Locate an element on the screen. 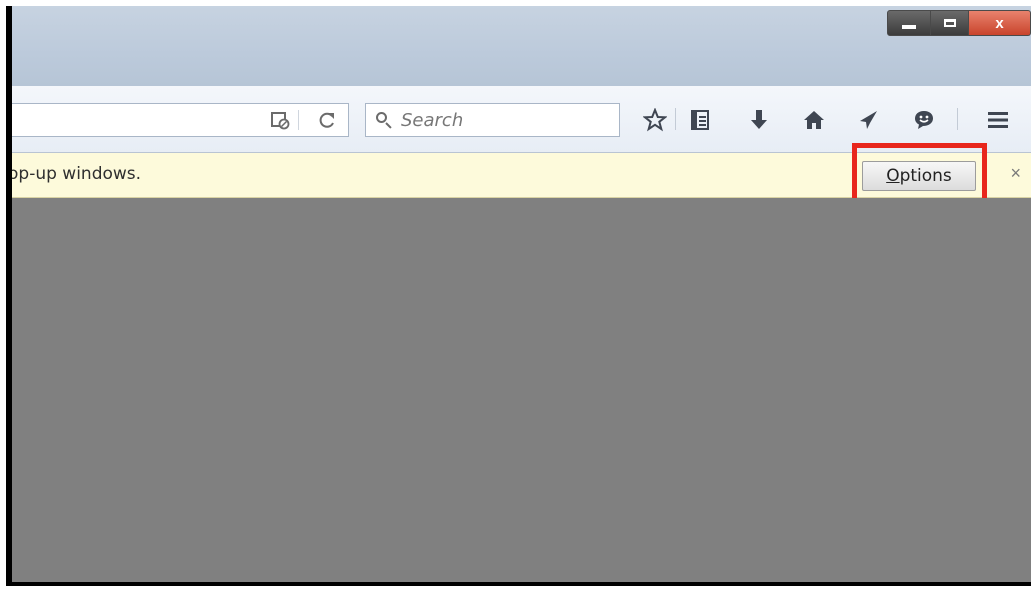 Image resolution: width=1031 pixels, height=590 pixels. title-bar: x is located at coordinates (521, 46).